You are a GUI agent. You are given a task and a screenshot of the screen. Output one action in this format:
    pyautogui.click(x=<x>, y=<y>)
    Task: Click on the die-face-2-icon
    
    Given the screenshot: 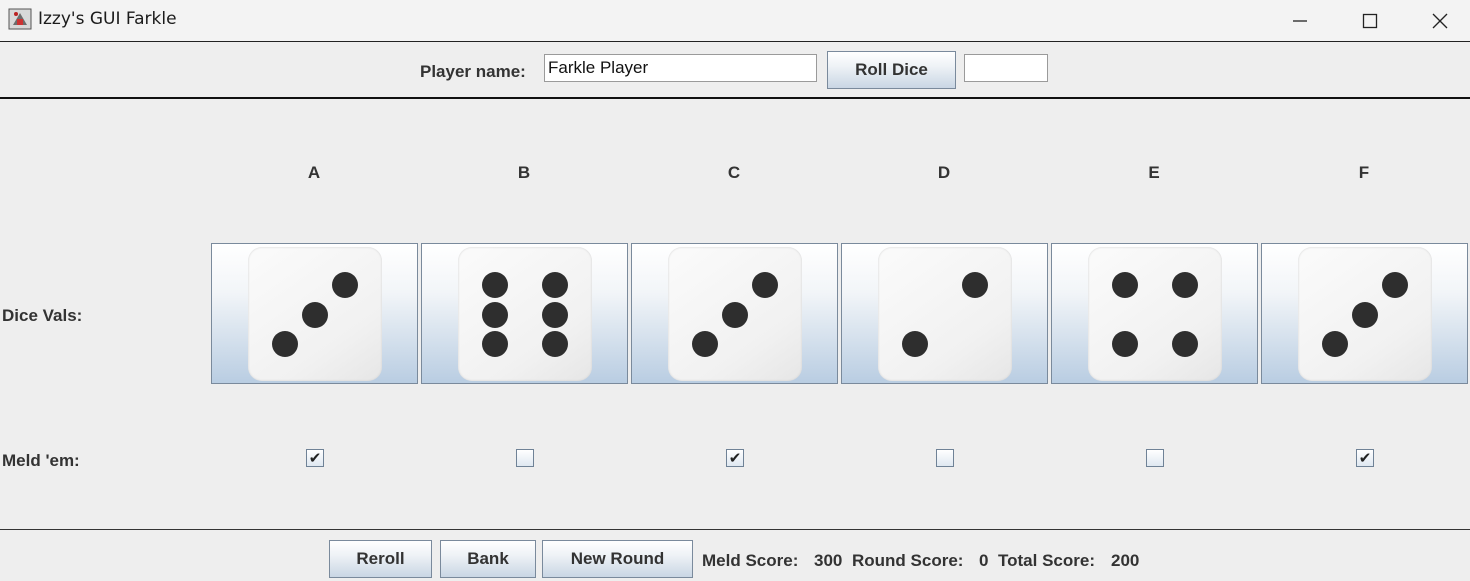 What is the action you would take?
    pyautogui.click(x=945, y=314)
    